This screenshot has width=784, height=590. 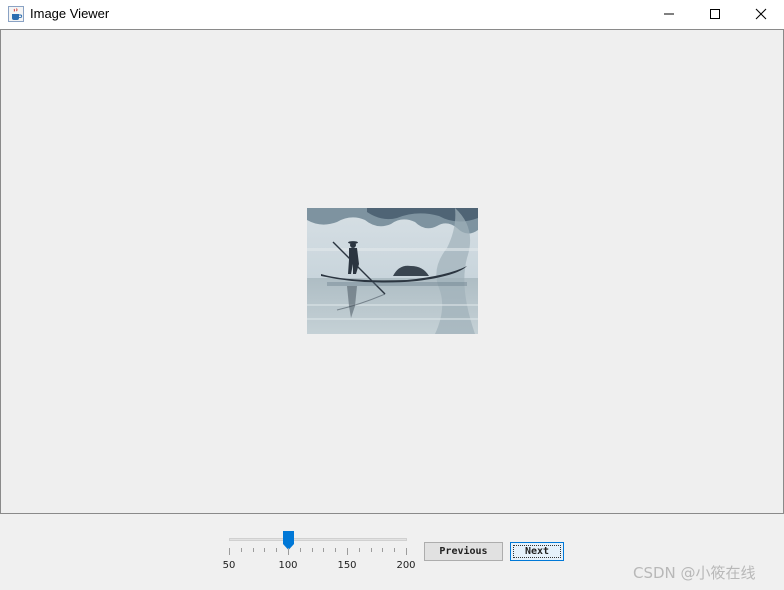 What do you see at coordinates (16, 14) in the screenshot?
I see `java-coffee-cup-icon` at bounding box center [16, 14].